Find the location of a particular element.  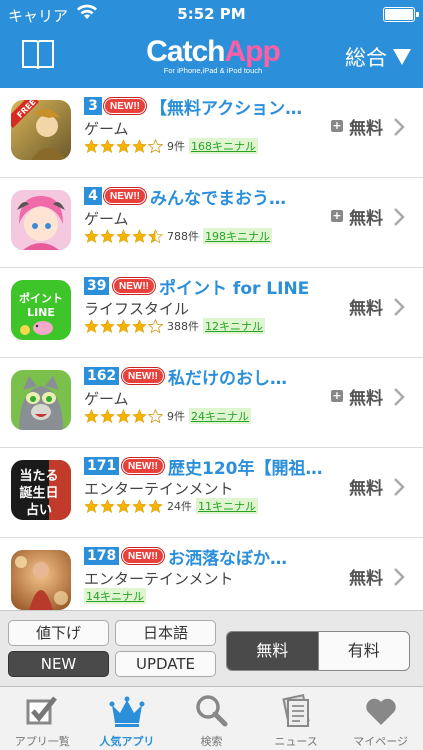

review-count: 788件 is located at coordinates (183, 236).